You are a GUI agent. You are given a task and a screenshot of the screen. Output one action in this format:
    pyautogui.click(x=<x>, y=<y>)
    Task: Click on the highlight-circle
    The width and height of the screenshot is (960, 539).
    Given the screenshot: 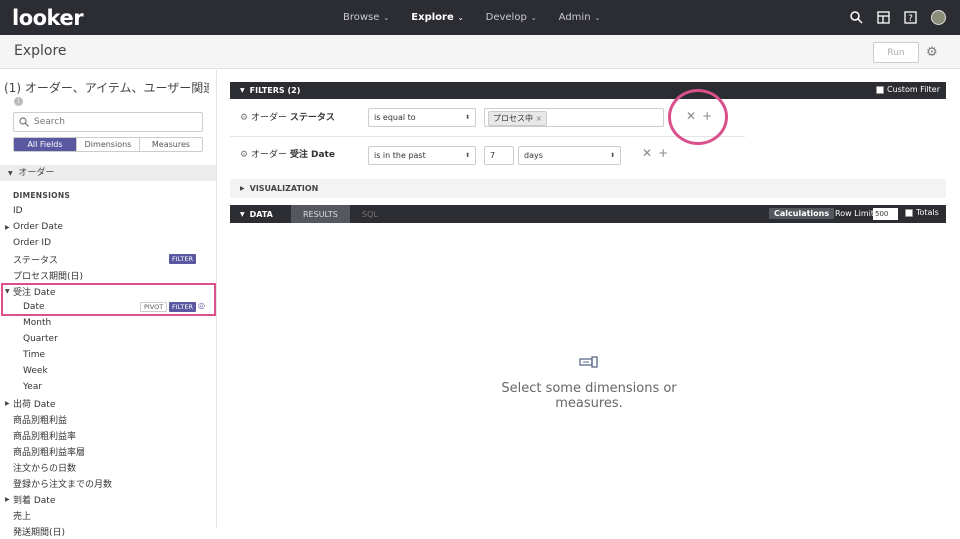 What is the action you would take?
    pyautogui.click(x=698, y=117)
    